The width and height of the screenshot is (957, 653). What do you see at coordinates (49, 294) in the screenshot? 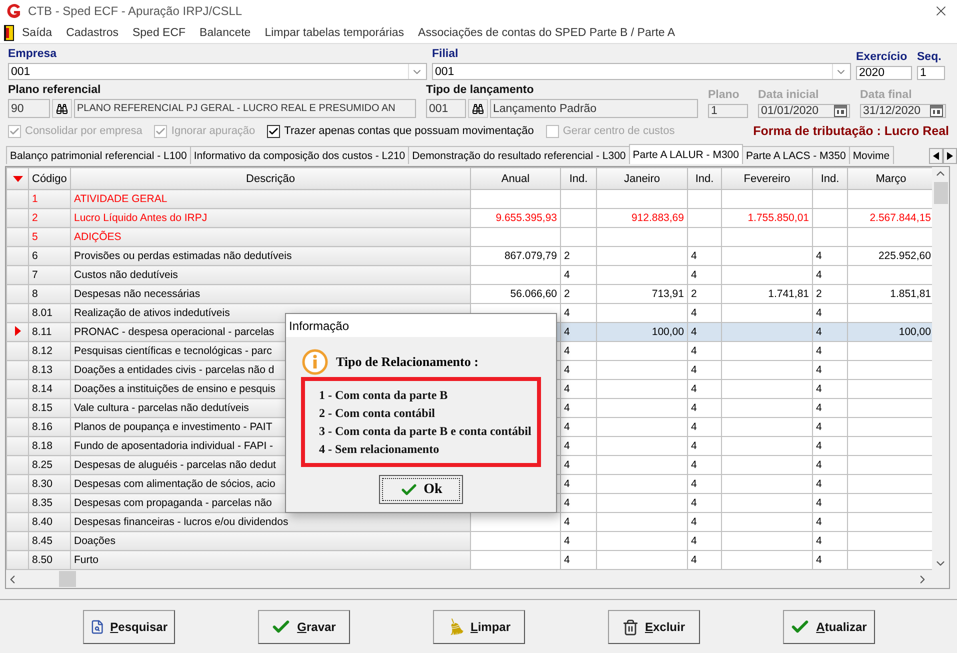
I see `table-cell: 8` at bounding box center [49, 294].